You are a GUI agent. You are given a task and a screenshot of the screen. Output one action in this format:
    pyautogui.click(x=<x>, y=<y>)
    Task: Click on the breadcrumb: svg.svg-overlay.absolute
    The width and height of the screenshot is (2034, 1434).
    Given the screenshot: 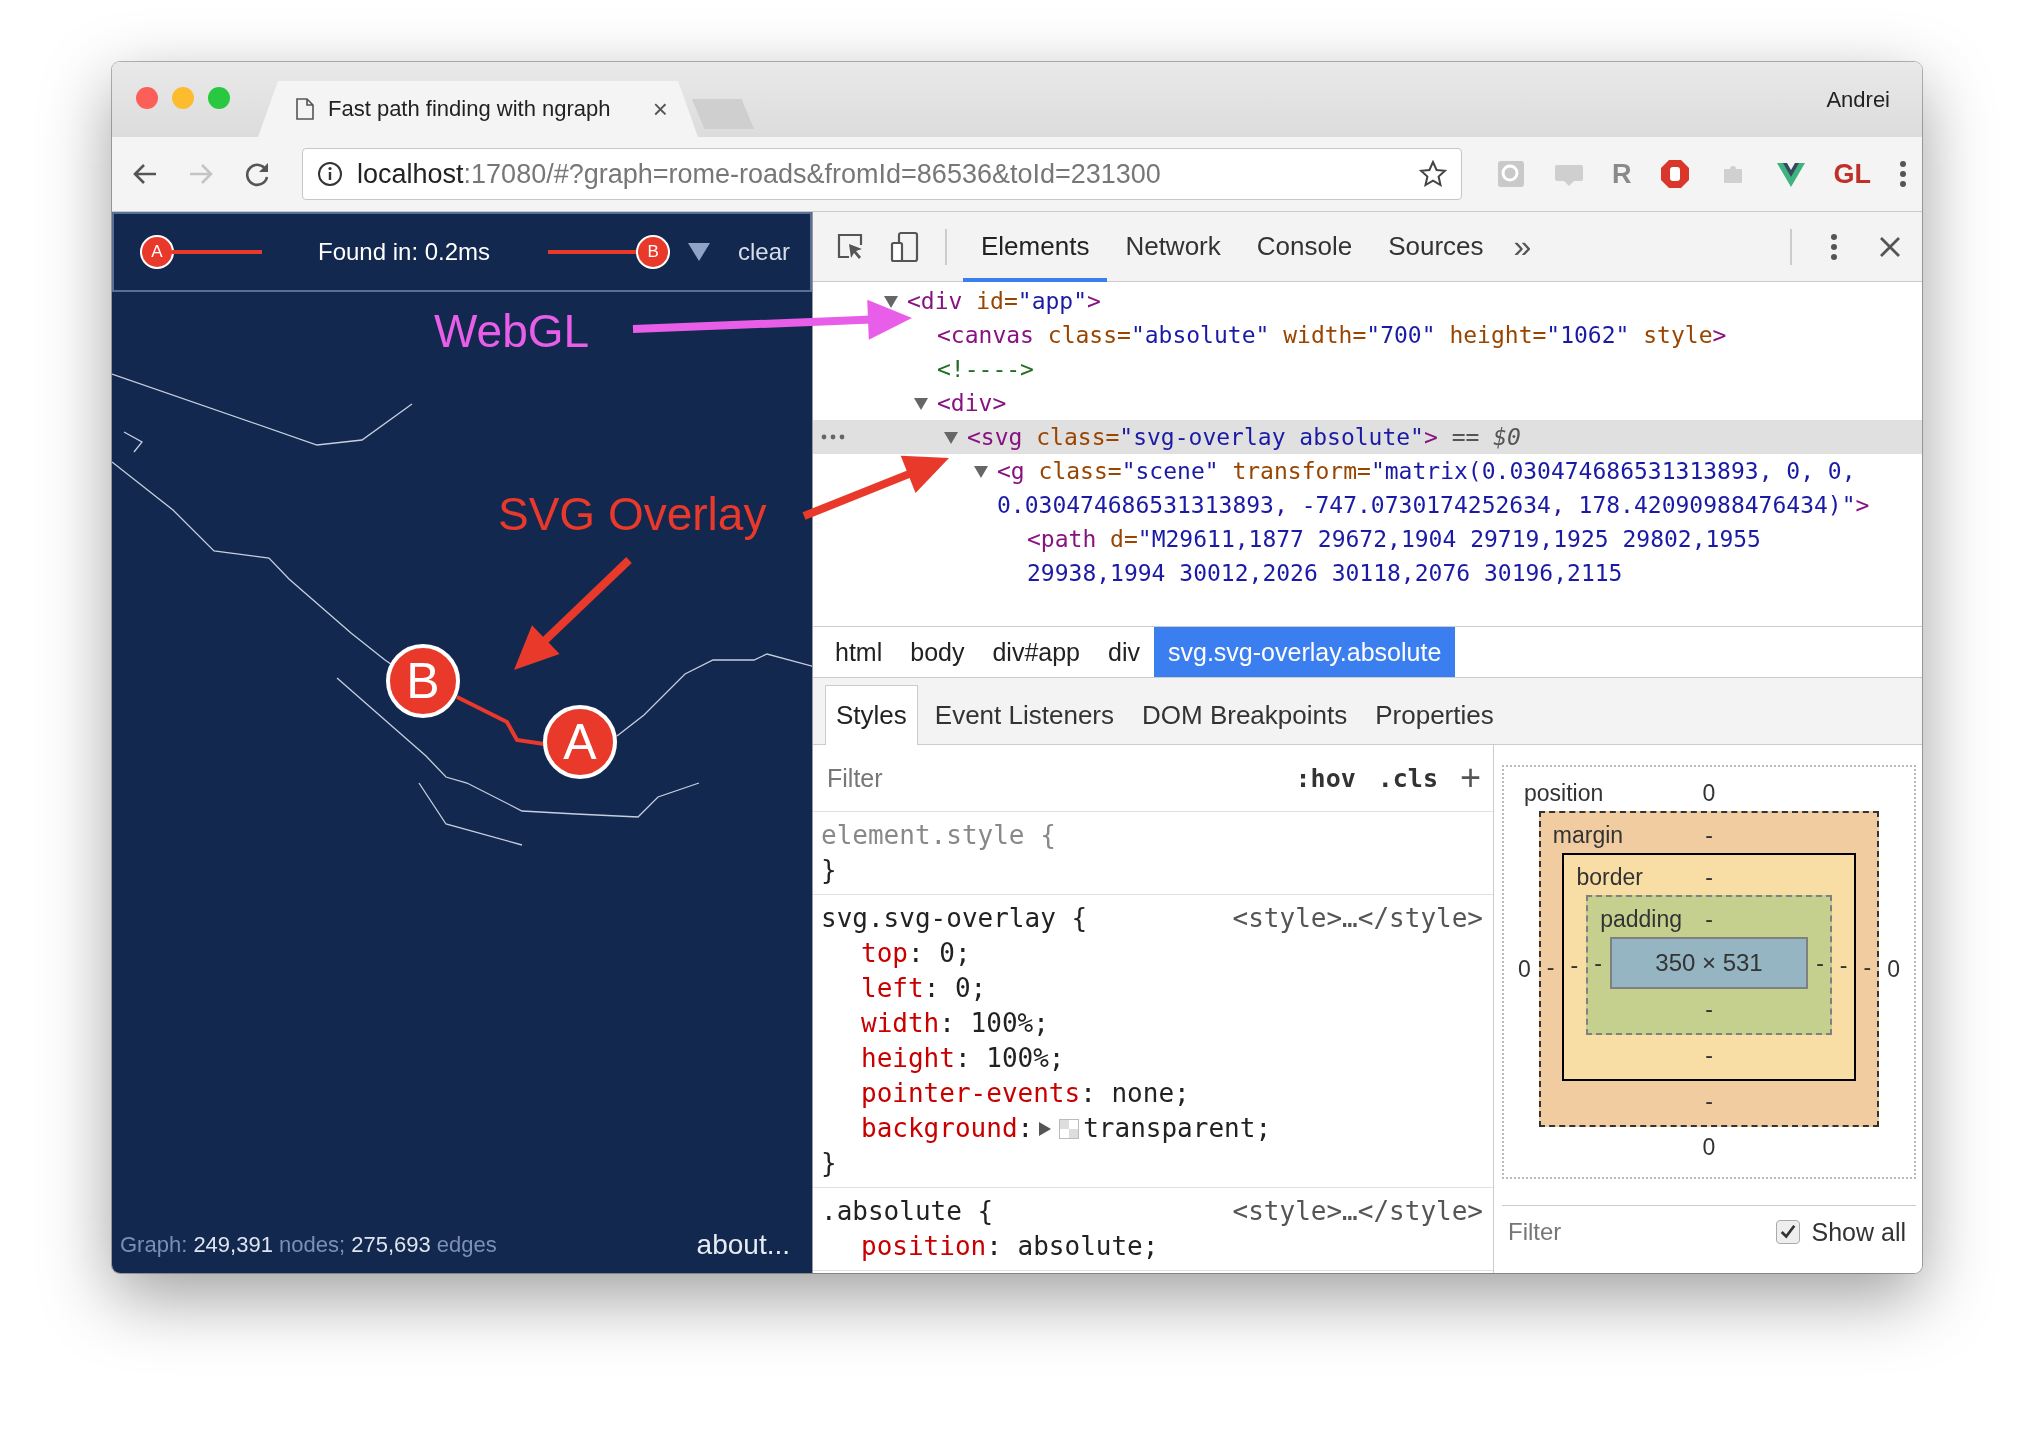 What is the action you would take?
    pyautogui.click(x=1305, y=652)
    